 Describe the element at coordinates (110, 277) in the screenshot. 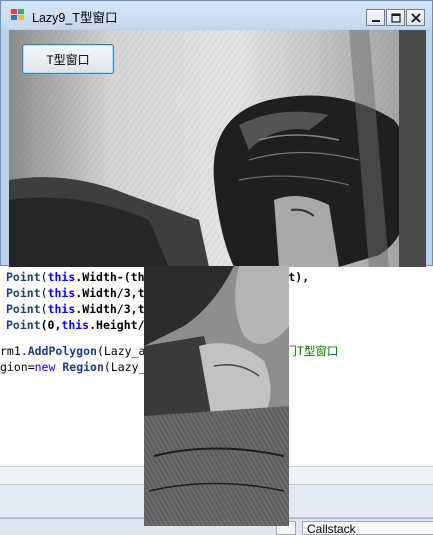

I see `code-token: .Width-(th` at that location.